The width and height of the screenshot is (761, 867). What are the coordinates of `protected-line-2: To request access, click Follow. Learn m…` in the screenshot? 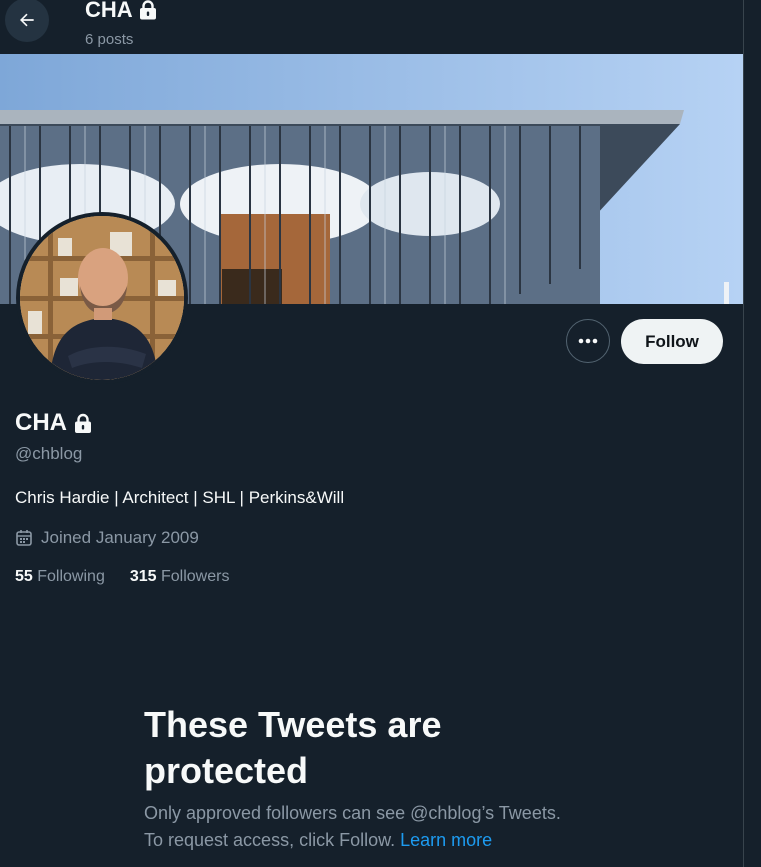 It's located at (384, 840).